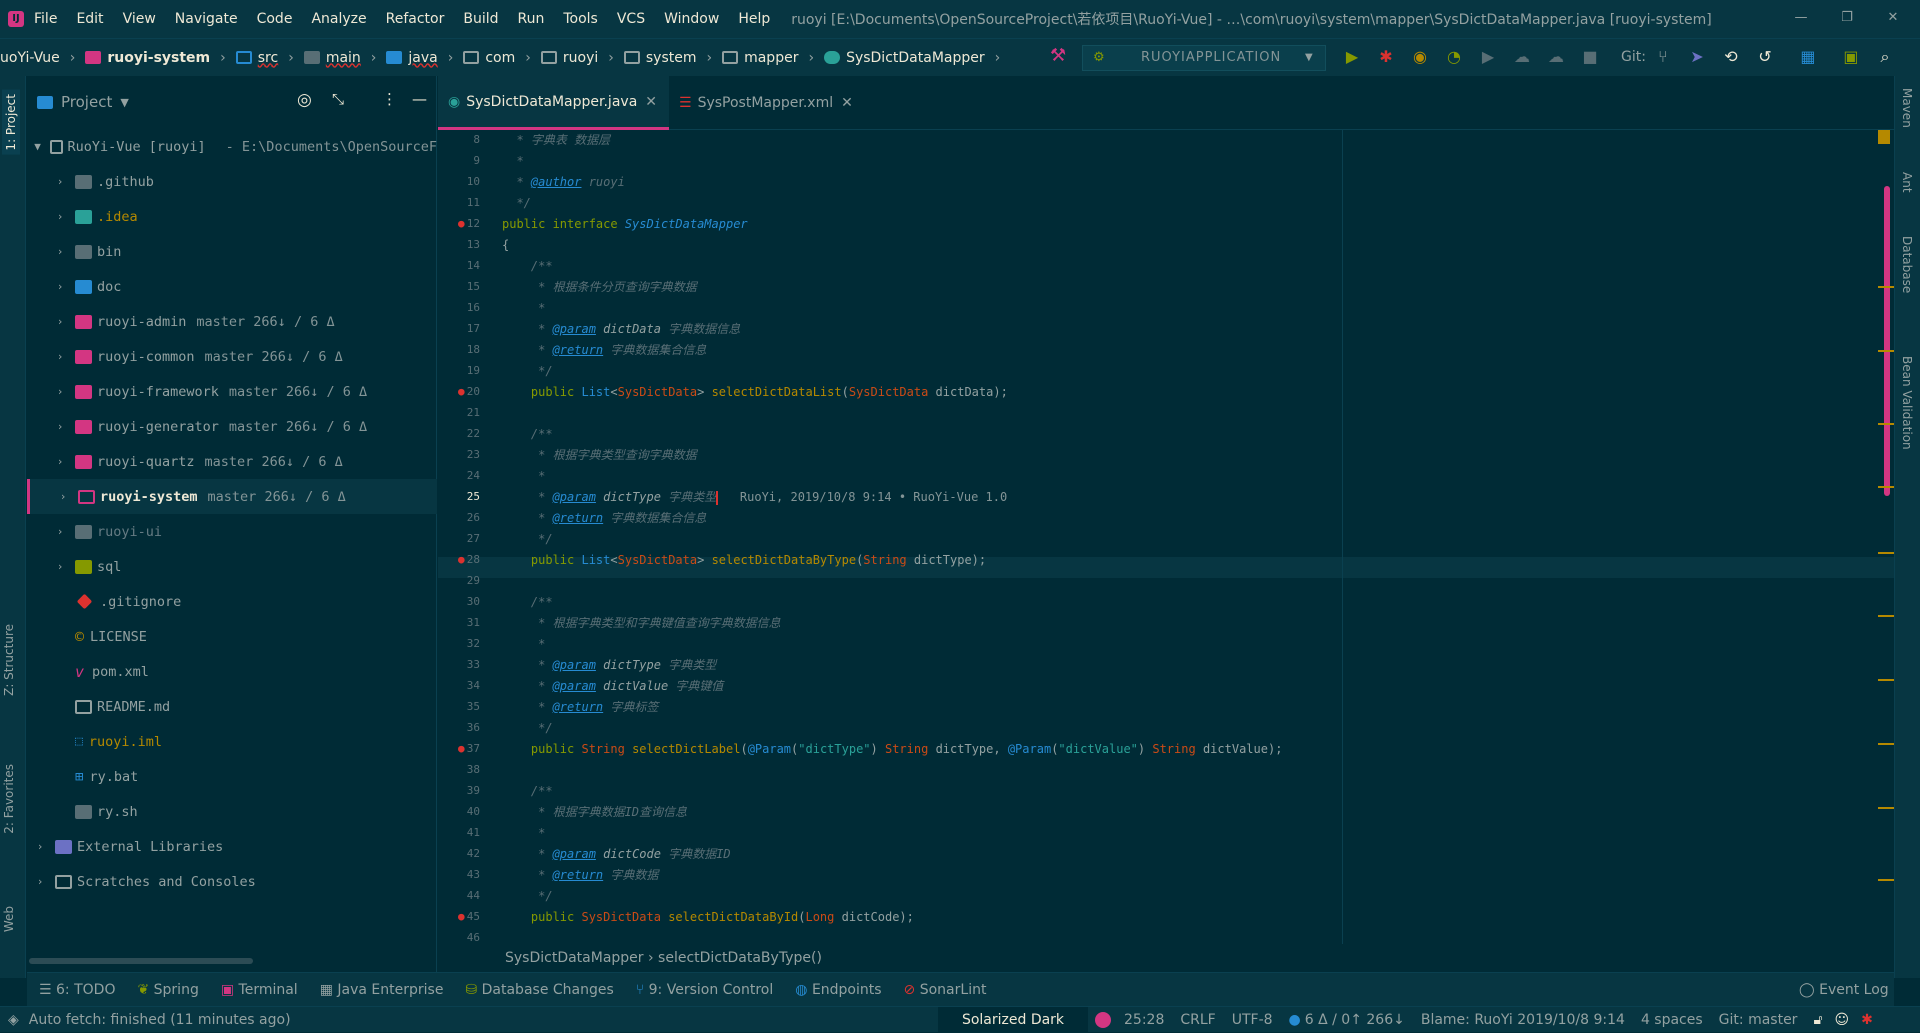 The height and width of the screenshot is (1033, 1920). What do you see at coordinates (9, 919) in the screenshot?
I see `web-tool-tab: Web` at bounding box center [9, 919].